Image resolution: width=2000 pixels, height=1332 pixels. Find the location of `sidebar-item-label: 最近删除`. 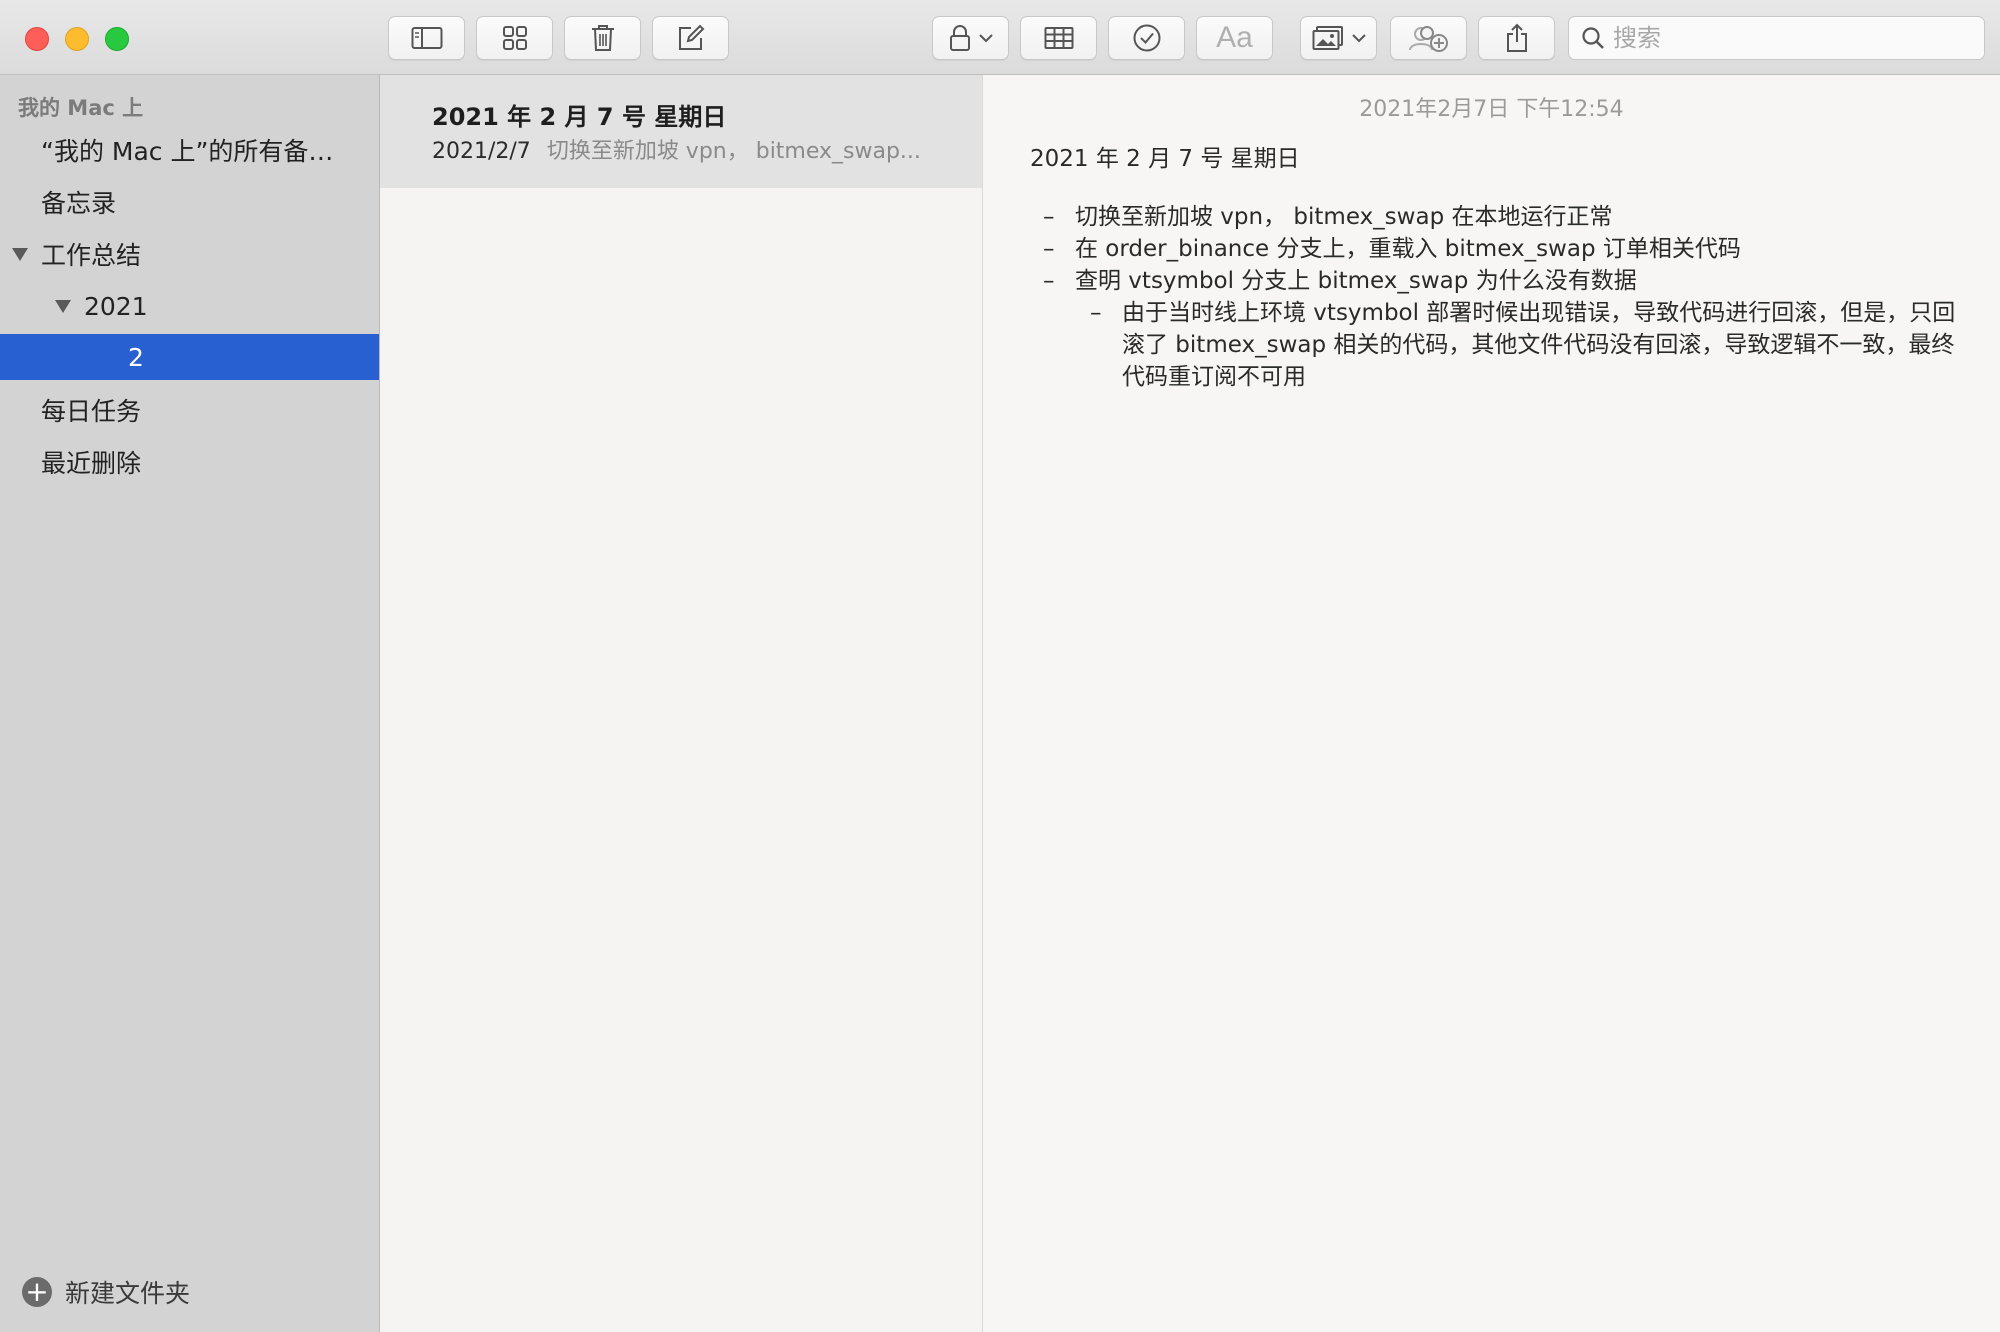

sidebar-item-label: 最近删除 is located at coordinates (91, 463).